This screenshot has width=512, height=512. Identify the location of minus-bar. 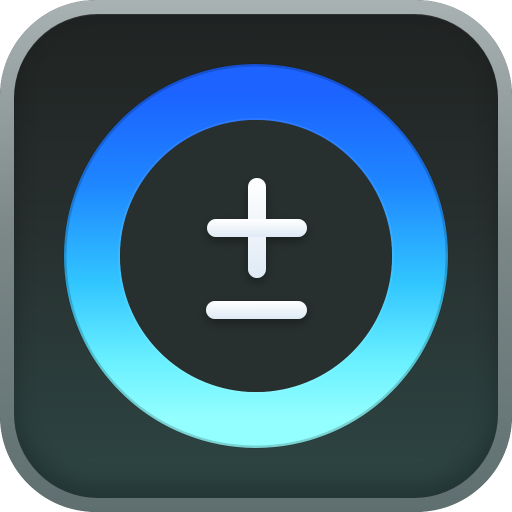
(256, 310).